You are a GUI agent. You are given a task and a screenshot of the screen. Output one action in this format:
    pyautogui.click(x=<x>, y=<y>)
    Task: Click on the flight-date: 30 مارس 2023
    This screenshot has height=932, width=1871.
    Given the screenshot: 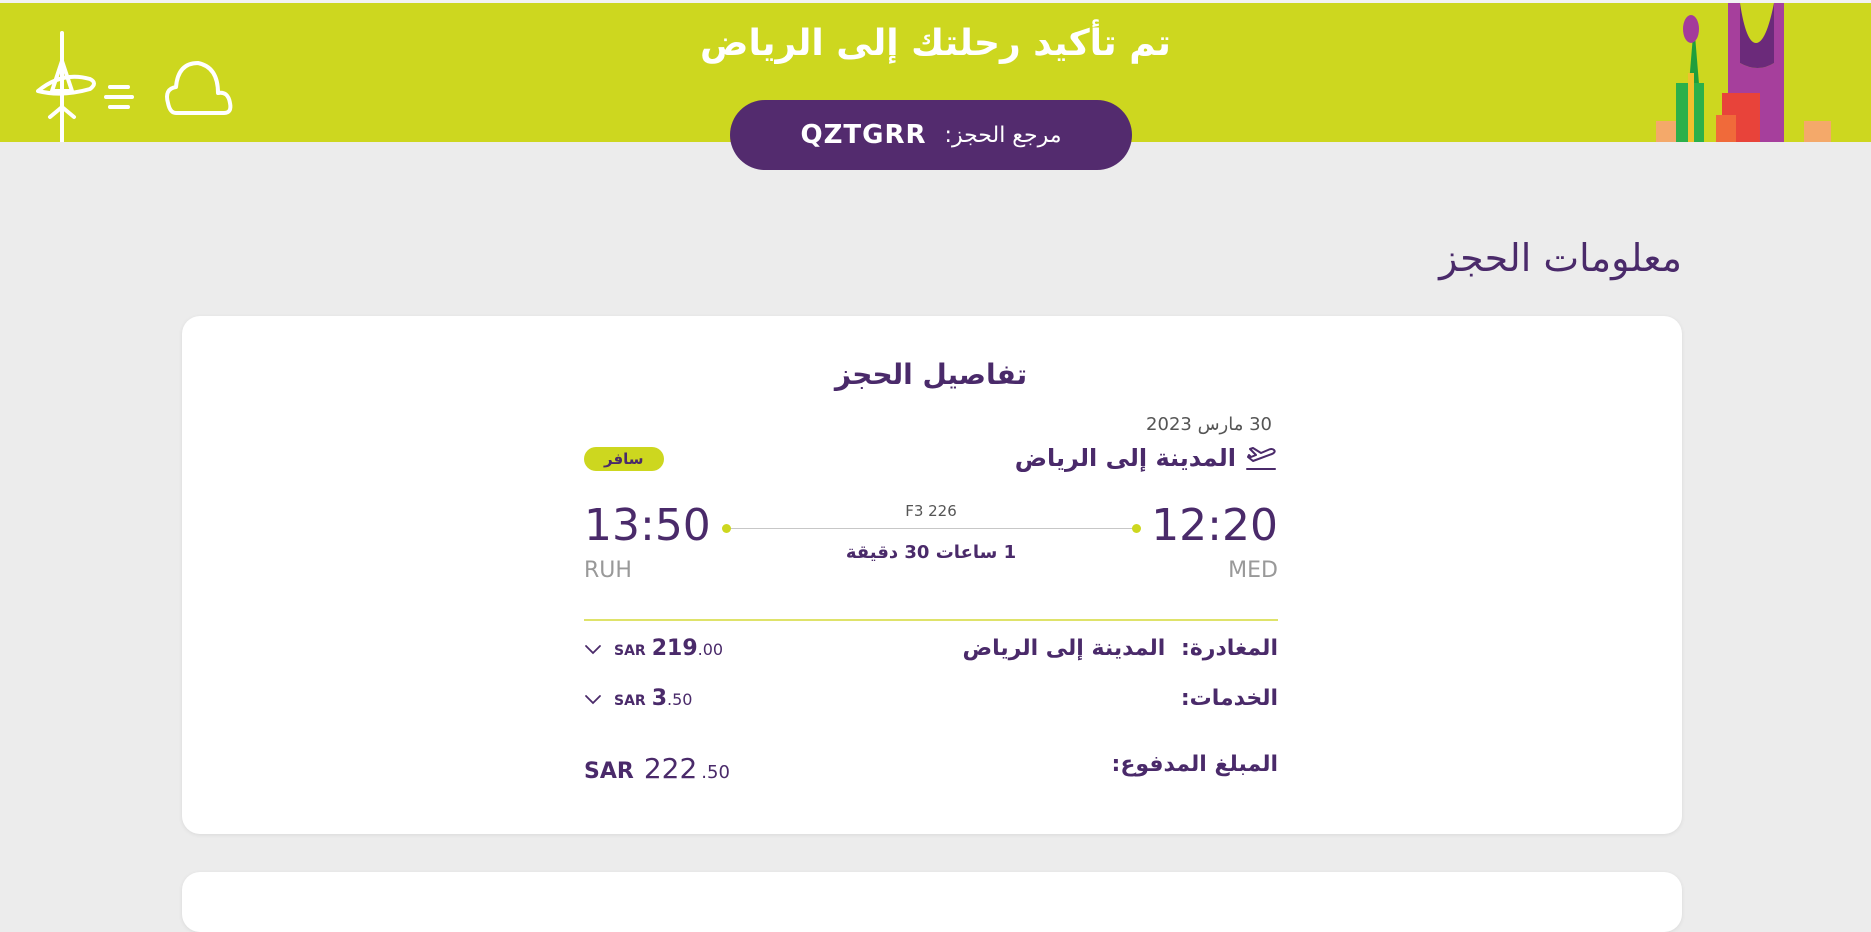 What is the action you would take?
    pyautogui.click(x=1209, y=424)
    